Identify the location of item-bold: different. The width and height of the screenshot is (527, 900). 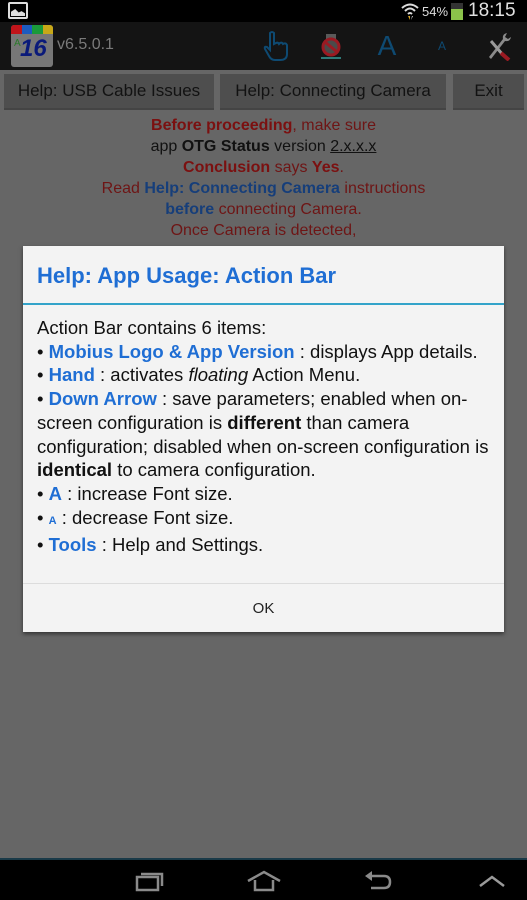
(264, 422).